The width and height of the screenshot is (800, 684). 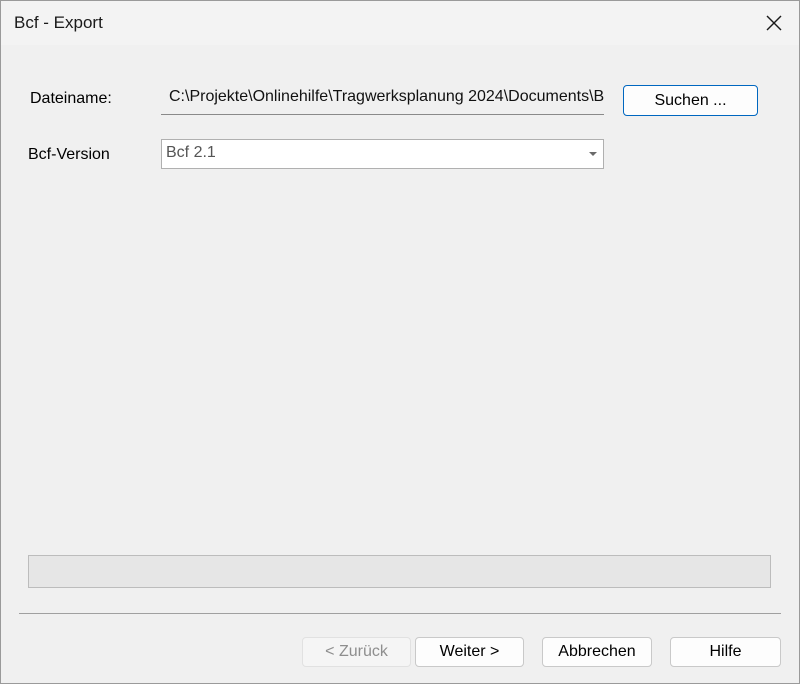 What do you see at coordinates (58, 22) in the screenshot?
I see `window-title: Bcf - Export` at bounding box center [58, 22].